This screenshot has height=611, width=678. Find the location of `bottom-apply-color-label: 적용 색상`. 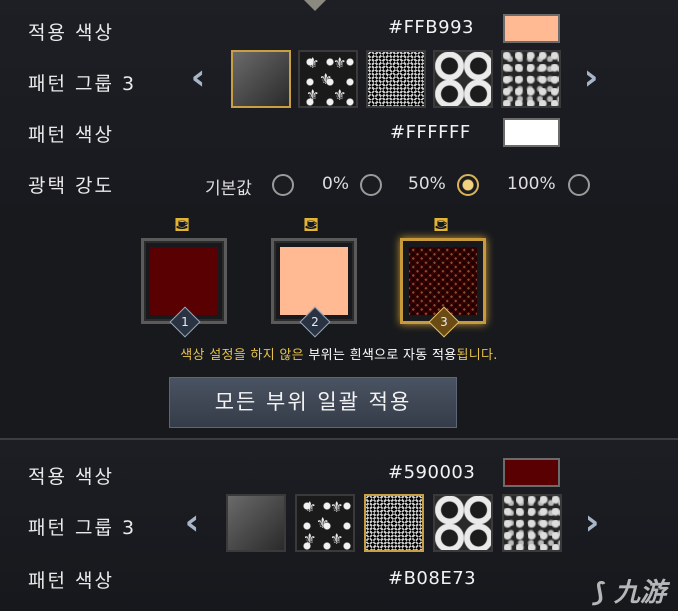

bottom-apply-color-label: 적용 색상 is located at coordinates (71, 477).